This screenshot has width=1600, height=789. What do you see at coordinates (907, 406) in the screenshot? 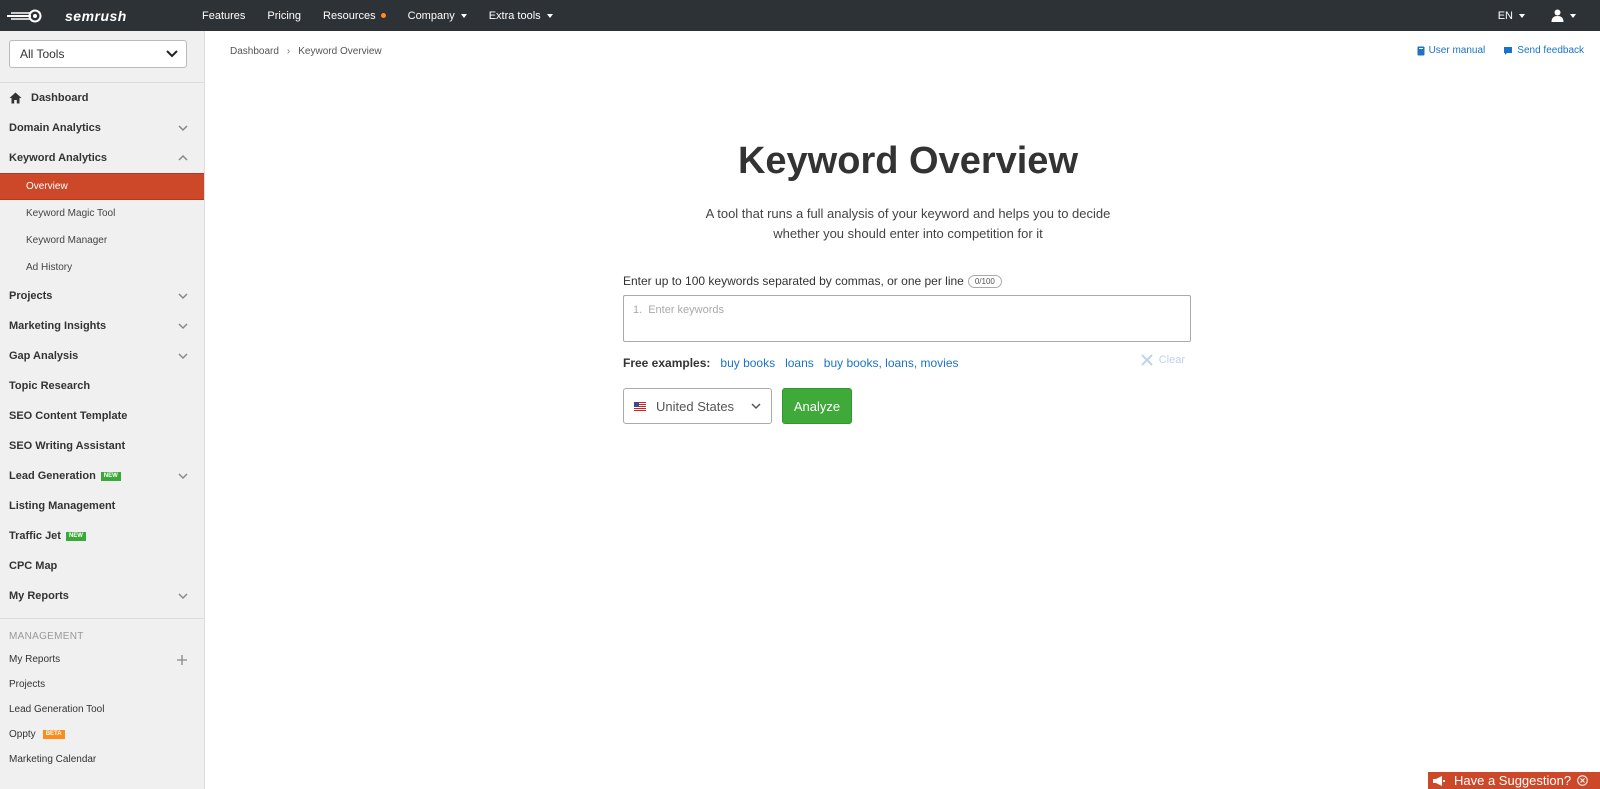
I see `form-controls: United States Analyze` at bounding box center [907, 406].